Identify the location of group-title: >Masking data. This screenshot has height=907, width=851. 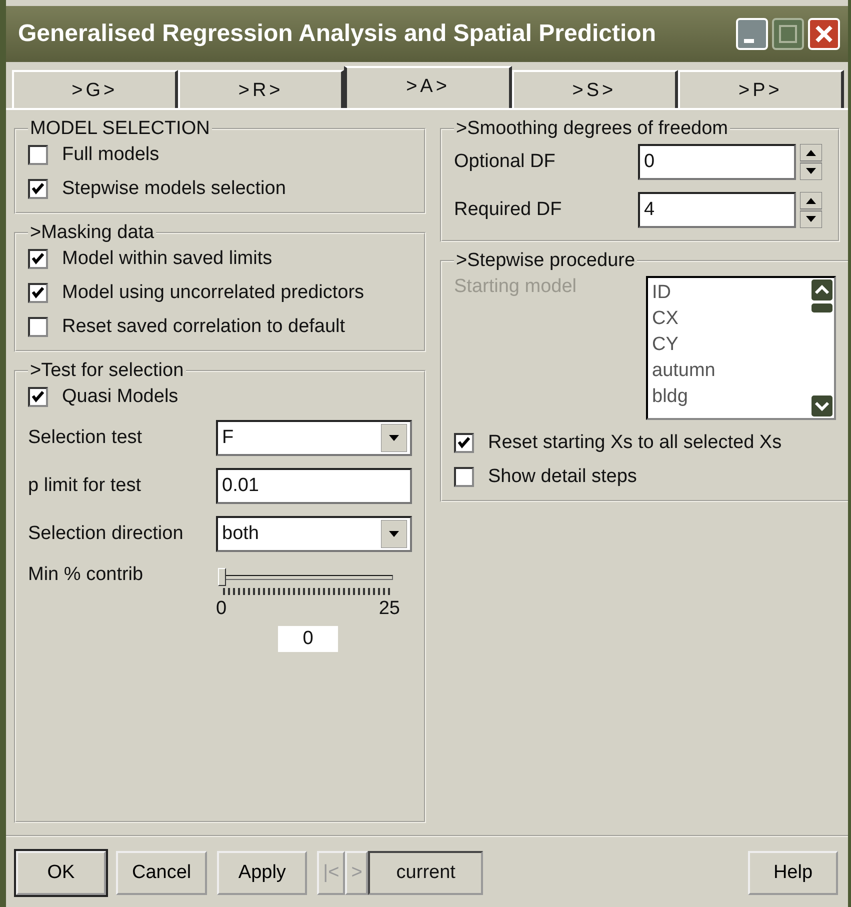
(92, 233).